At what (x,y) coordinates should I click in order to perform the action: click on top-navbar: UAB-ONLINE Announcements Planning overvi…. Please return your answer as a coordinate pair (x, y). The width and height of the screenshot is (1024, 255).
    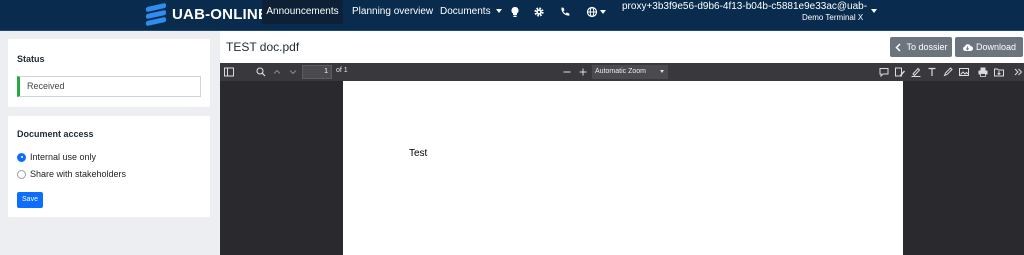
    Looking at the image, I should click on (512, 15).